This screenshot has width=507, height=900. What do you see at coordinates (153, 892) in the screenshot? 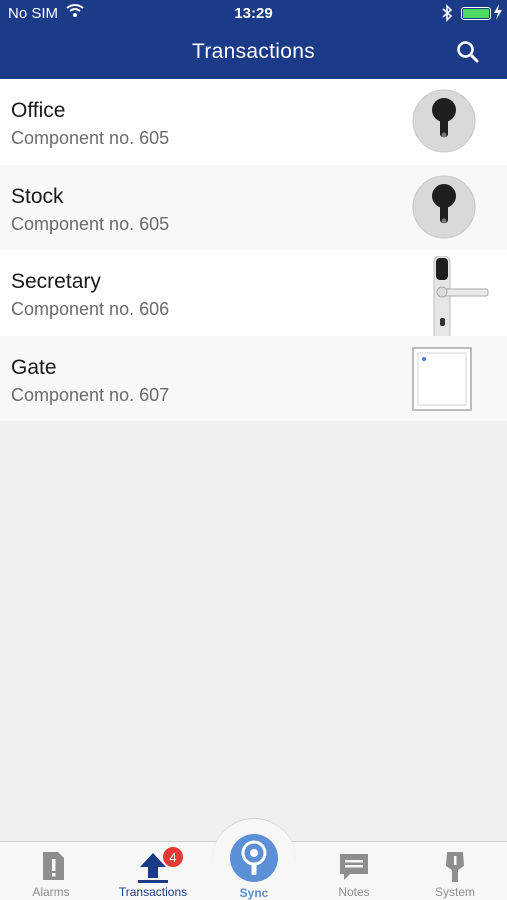
I see `tab-transactions-label: Transactions` at bounding box center [153, 892].